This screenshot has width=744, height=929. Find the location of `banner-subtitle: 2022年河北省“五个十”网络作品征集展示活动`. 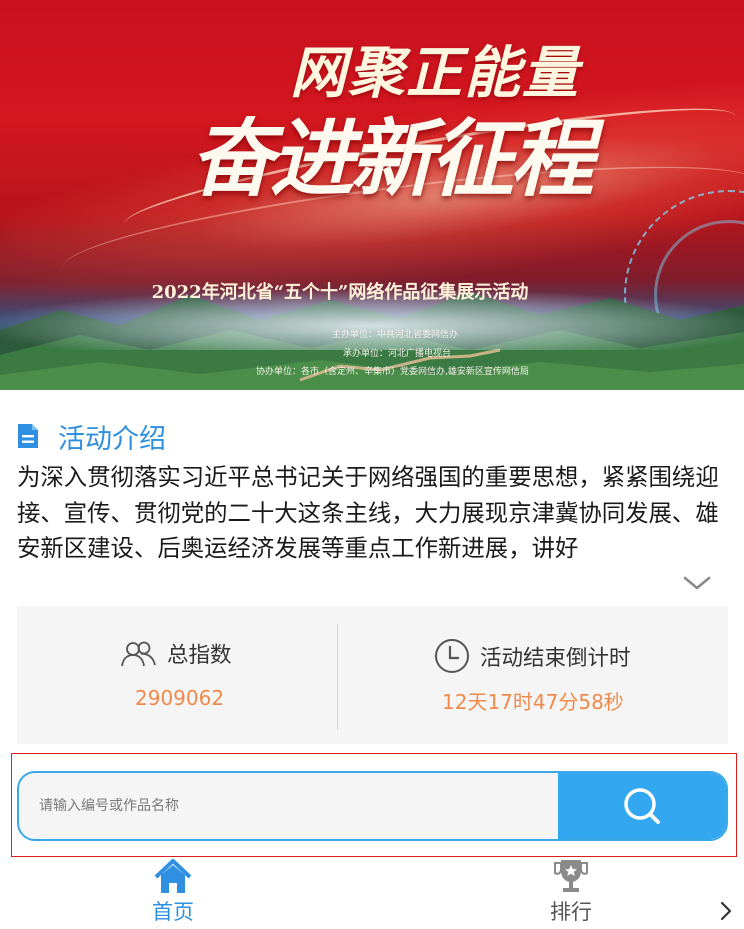

banner-subtitle: 2022年河北省“五个十”网络作品征集展示活动 is located at coordinates (340, 292).